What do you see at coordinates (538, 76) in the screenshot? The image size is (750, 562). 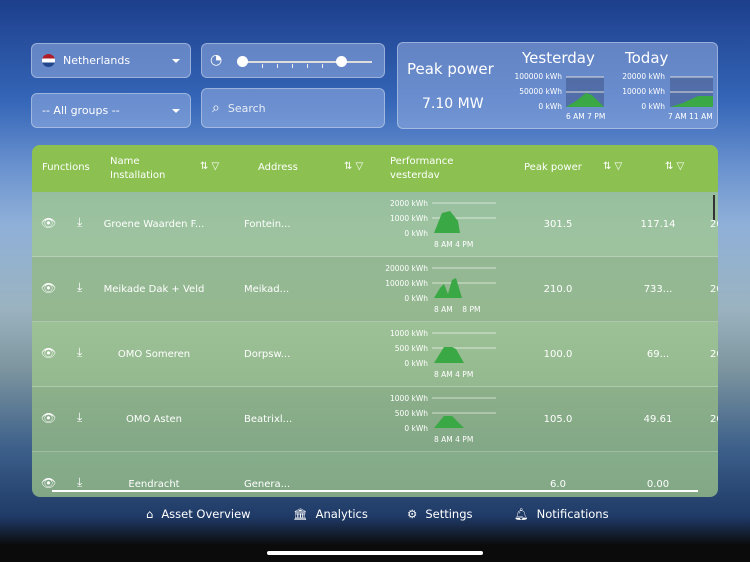 I see `y-tick: 100000 kWh` at bounding box center [538, 76].